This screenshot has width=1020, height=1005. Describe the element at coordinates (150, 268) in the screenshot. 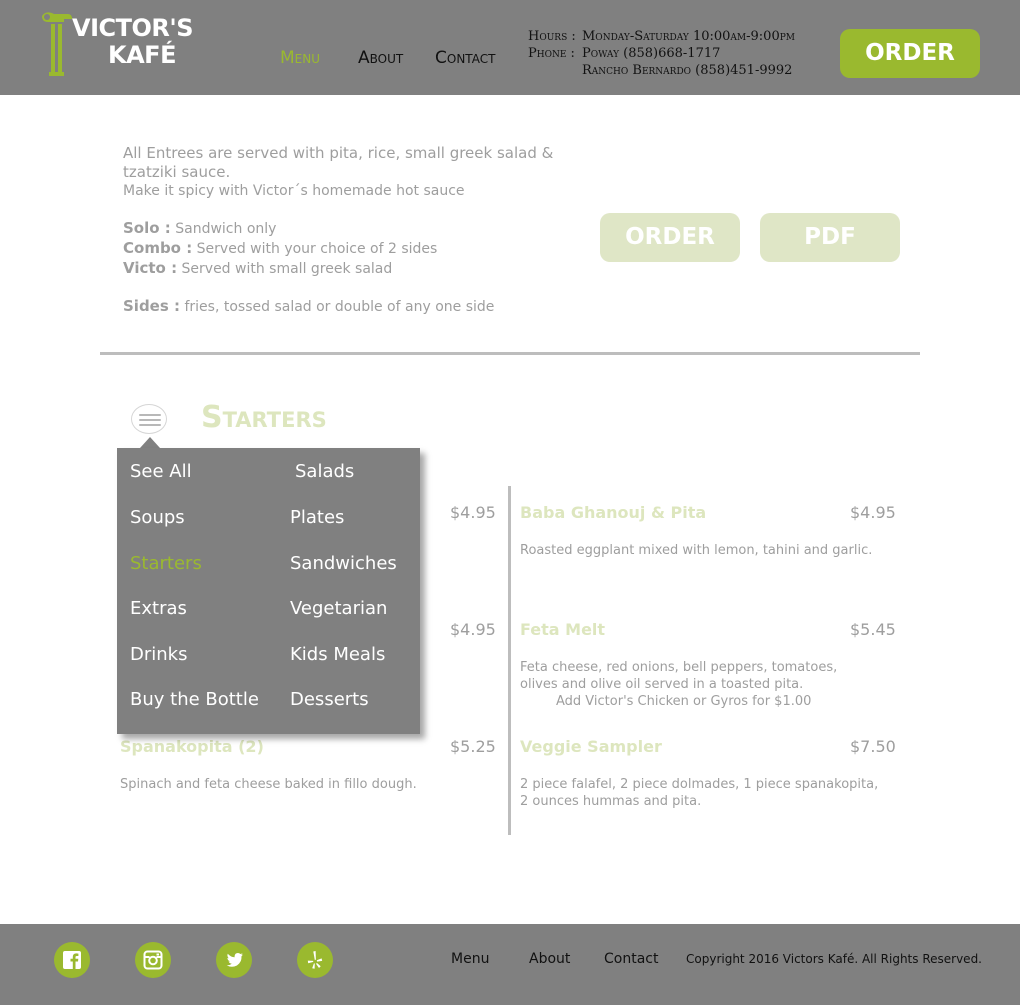

I see `victo-label: Victo :` at that location.